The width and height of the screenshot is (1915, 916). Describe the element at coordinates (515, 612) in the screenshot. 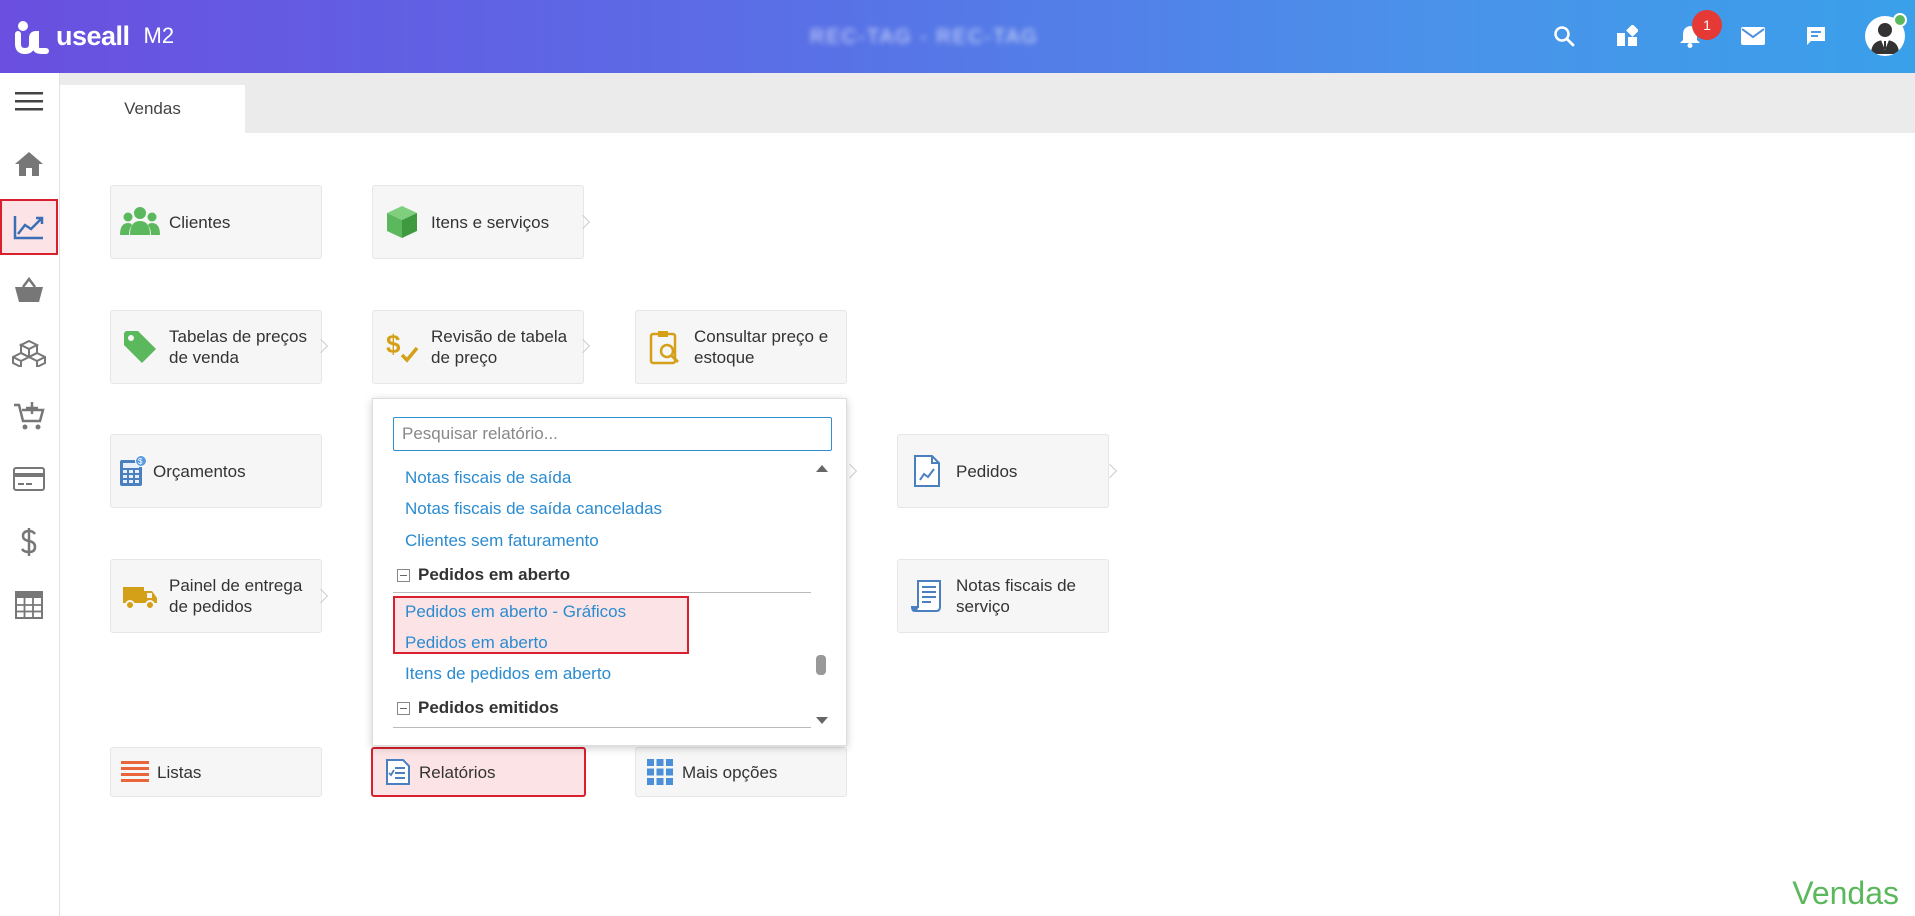

I see `report-link: Pedidos em aberto - Gráficos` at that location.